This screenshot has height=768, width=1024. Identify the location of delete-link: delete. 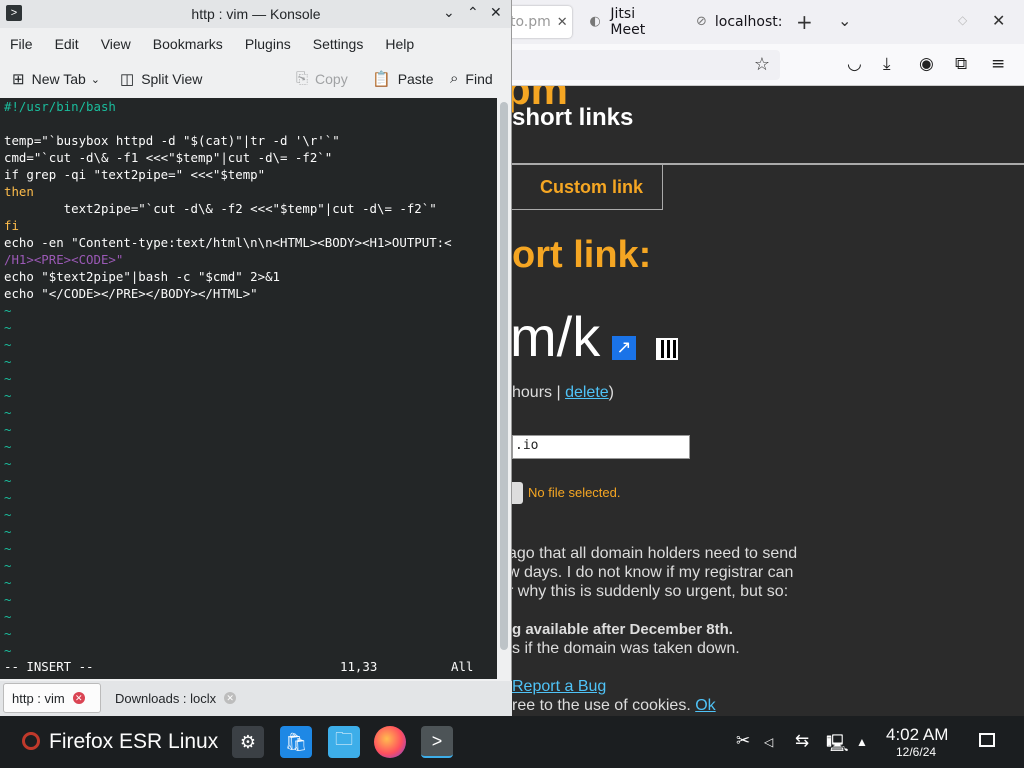
(587, 392).